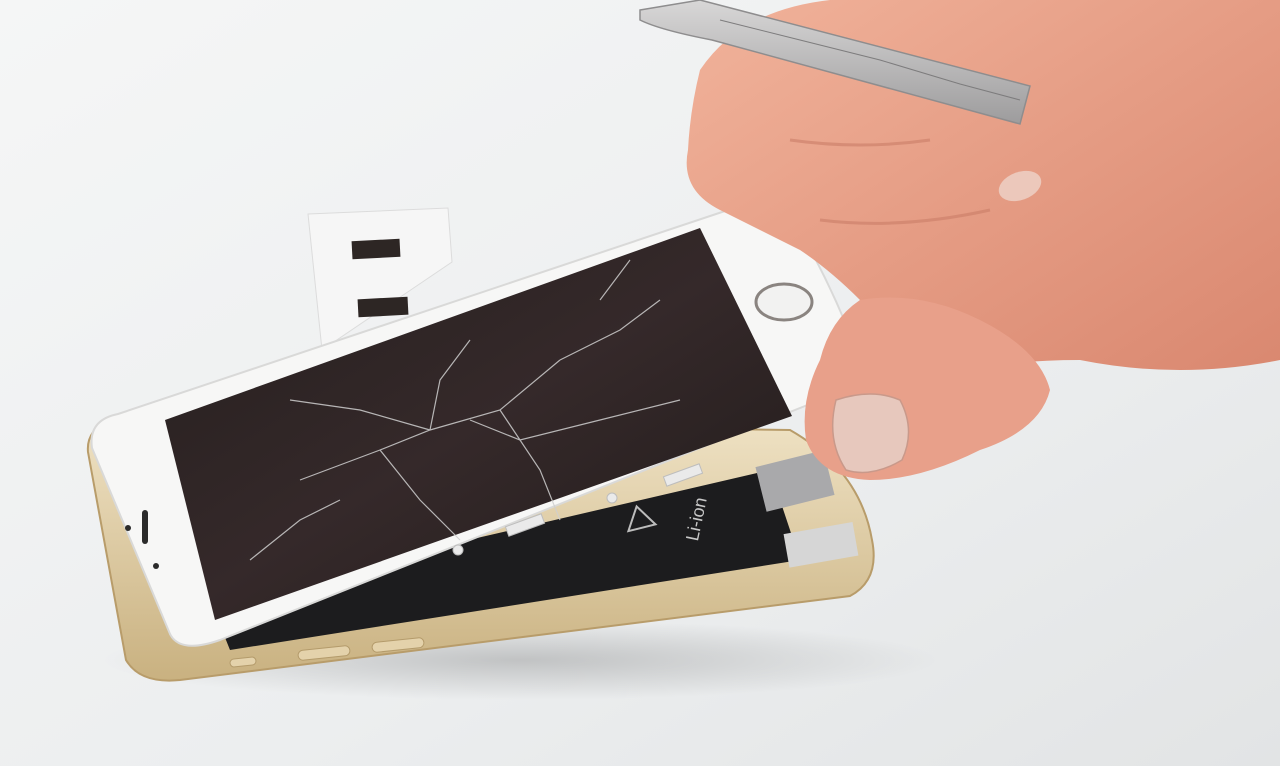 The width and height of the screenshot is (1280, 766). What do you see at coordinates (870, 433) in the screenshot?
I see `thumbnail` at bounding box center [870, 433].